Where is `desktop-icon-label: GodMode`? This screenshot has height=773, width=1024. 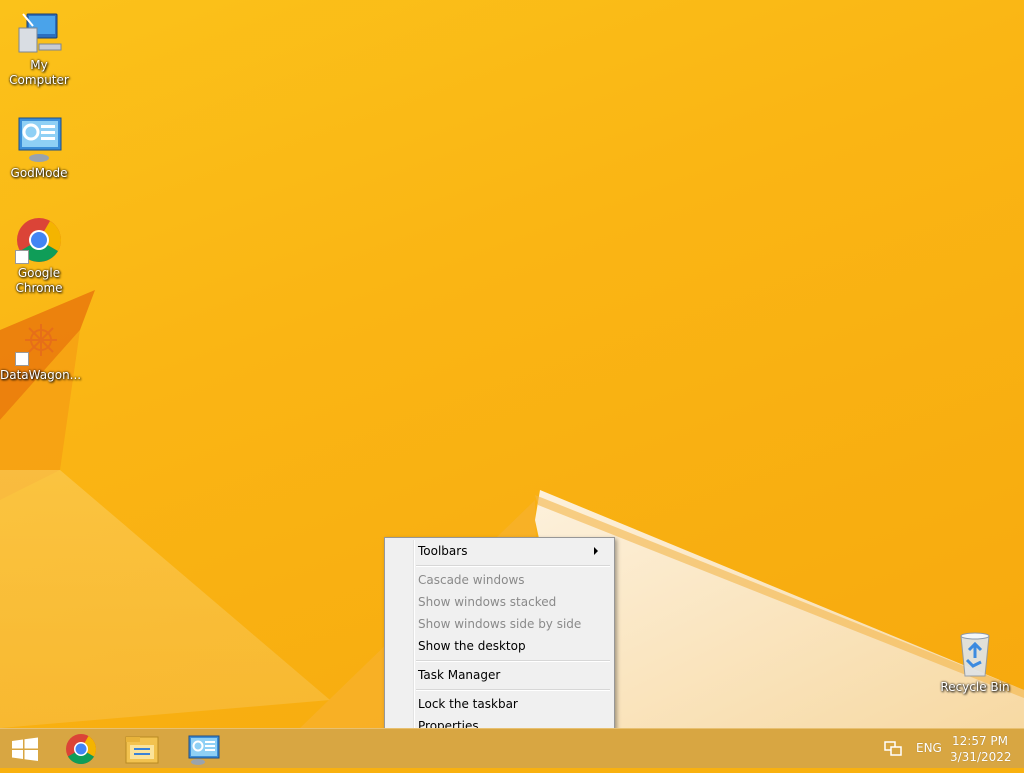 desktop-icon-label: GodMode is located at coordinates (39, 173).